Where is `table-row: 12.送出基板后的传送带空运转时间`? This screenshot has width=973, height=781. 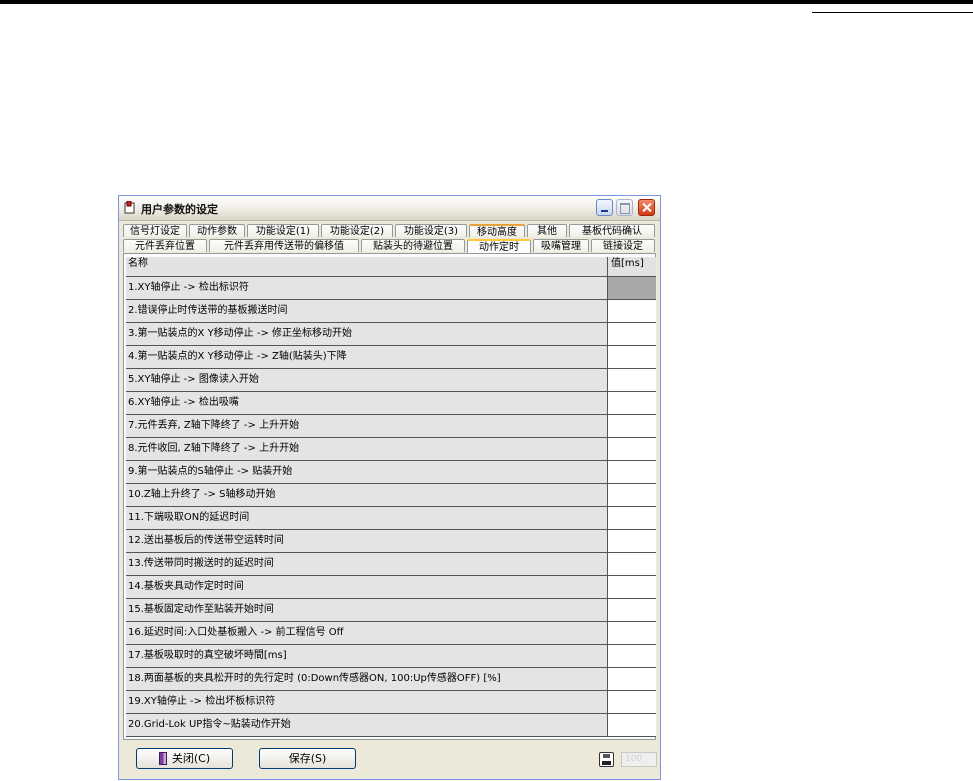 table-row: 12.送出基板后的传送带空运转时间 is located at coordinates (391, 541).